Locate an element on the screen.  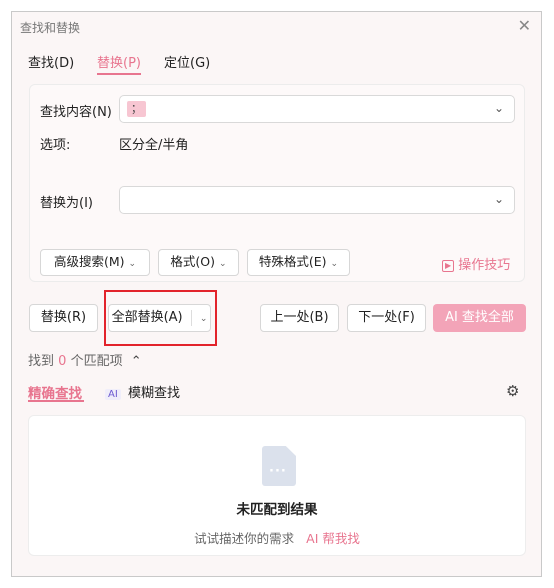
empty-hint-row: 试试描述你的需求 AI 帮我找 is located at coordinates (277, 537).